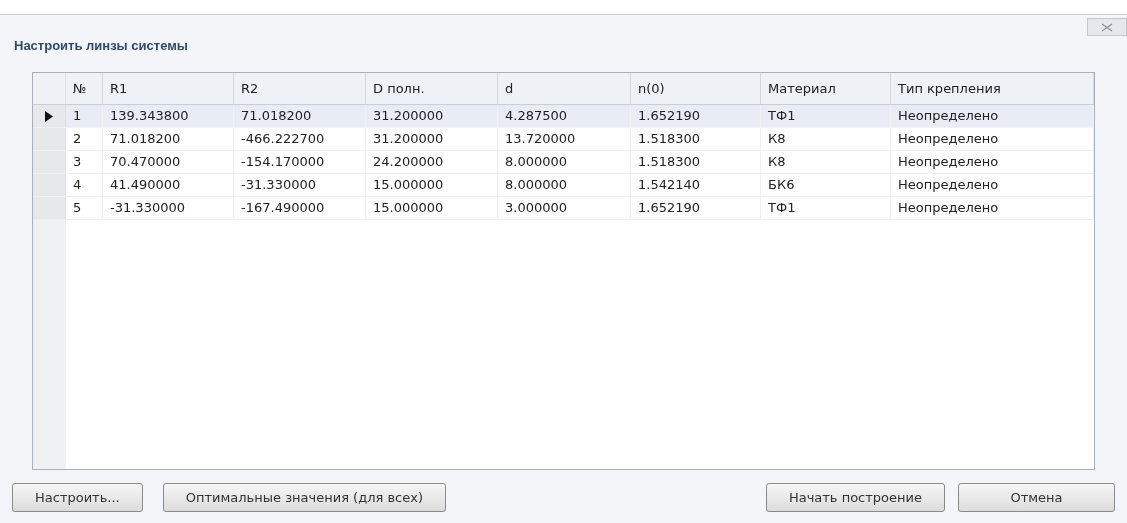 This screenshot has height=523, width=1127. I want to click on current-row-icon, so click(49, 116).